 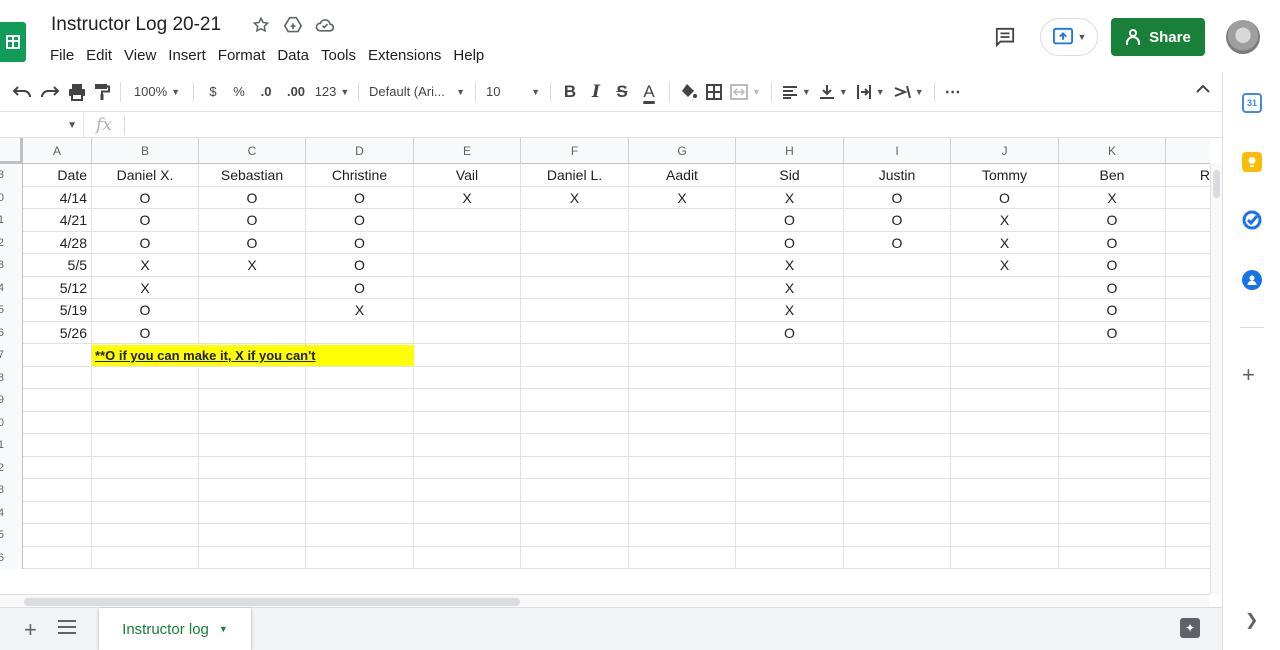 I want to click on grid-cell: Sid, so click(x=790, y=175).